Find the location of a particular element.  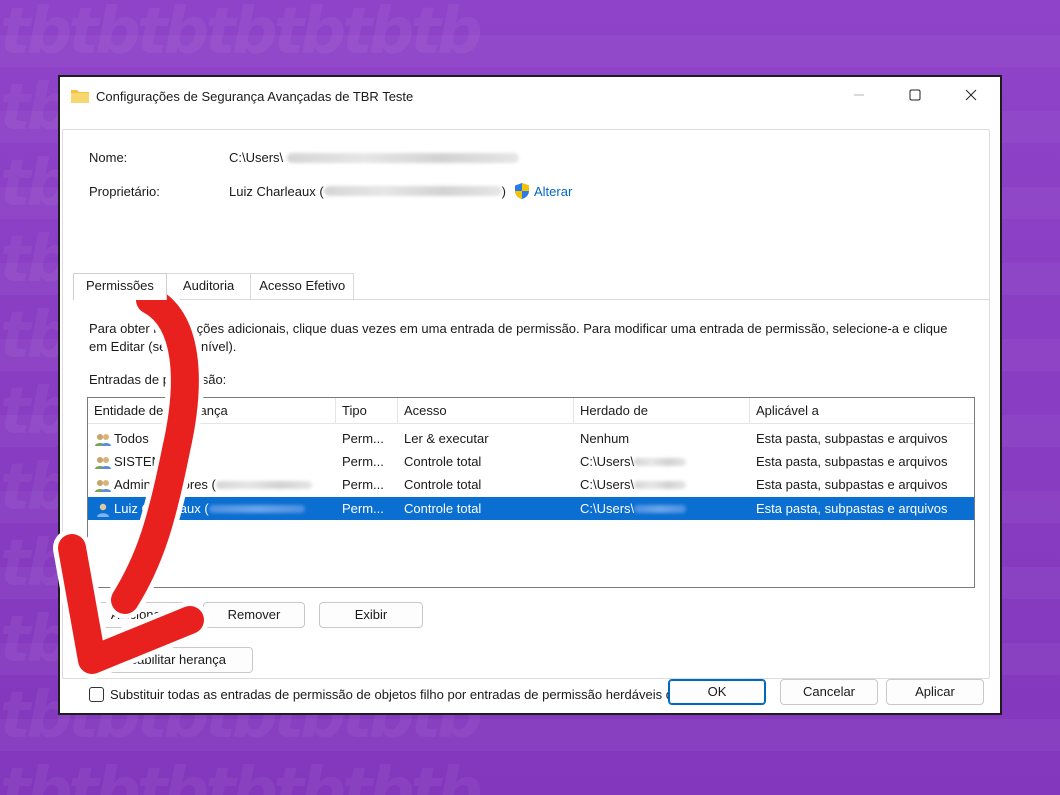

remove-button: Remover is located at coordinates (254, 615).